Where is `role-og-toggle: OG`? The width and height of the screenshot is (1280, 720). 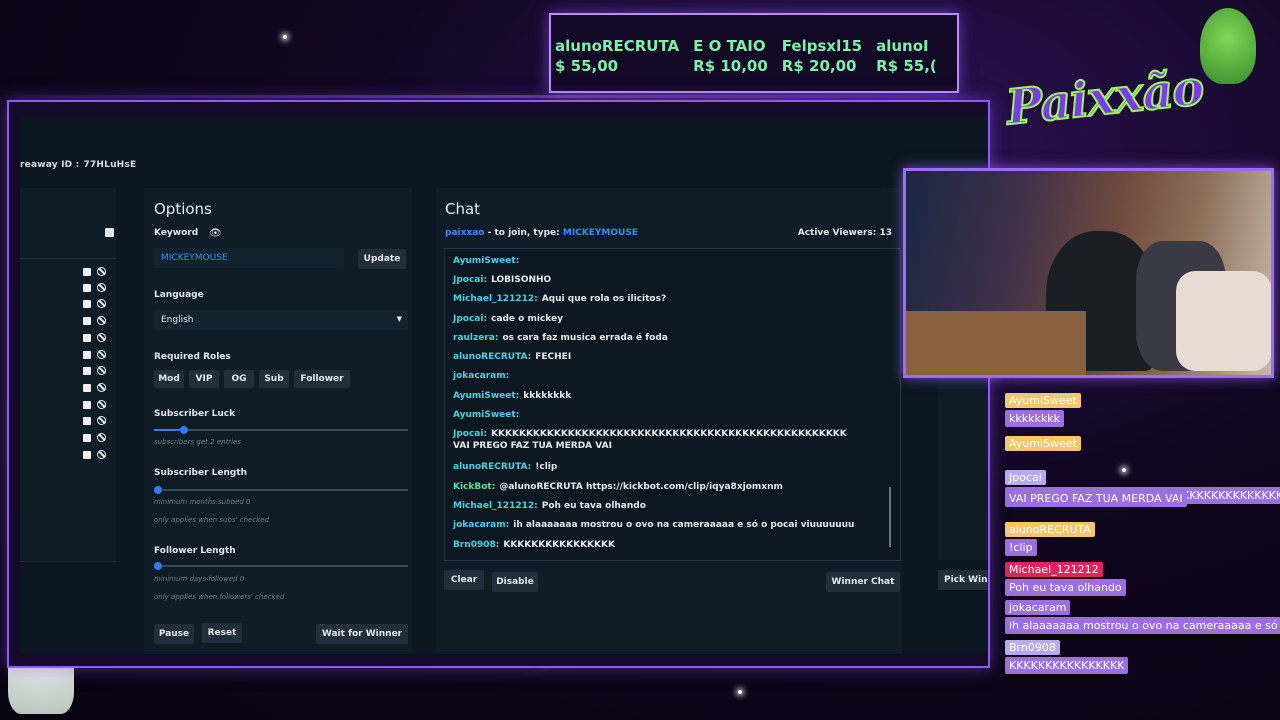
role-og-toggle: OG is located at coordinates (239, 379).